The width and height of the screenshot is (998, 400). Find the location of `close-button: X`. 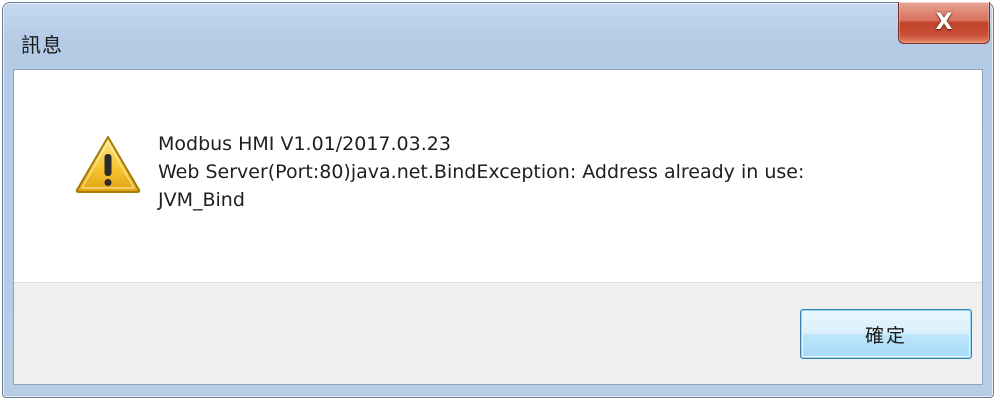

close-button: X is located at coordinates (944, 23).